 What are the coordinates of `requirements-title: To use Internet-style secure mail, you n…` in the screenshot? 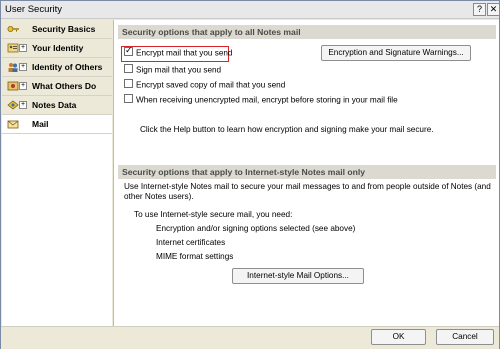 It's located at (213, 214).